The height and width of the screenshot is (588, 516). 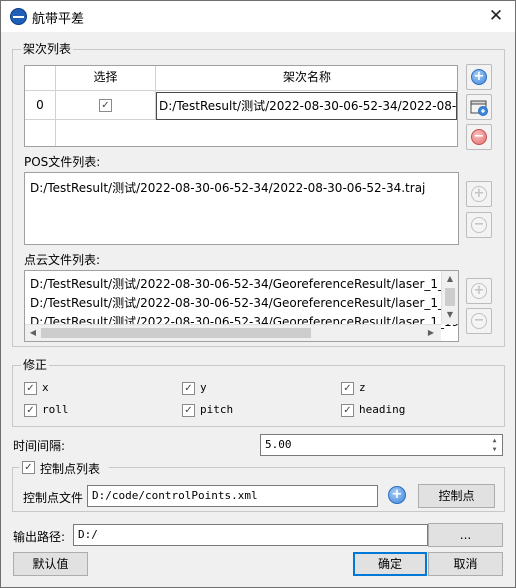 I want to click on output-path-label: 输出路径:, so click(x=39, y=537).